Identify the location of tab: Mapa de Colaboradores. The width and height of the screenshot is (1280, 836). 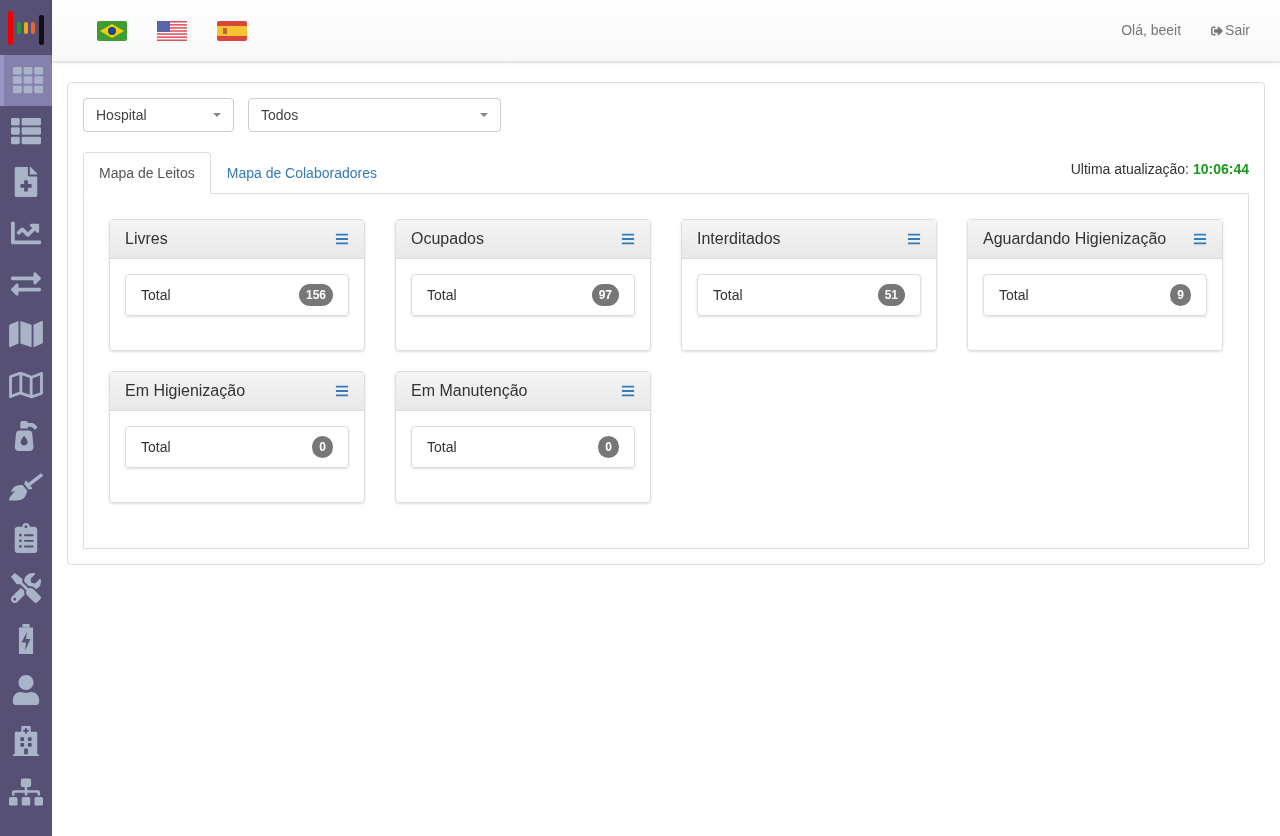
(301, 173).